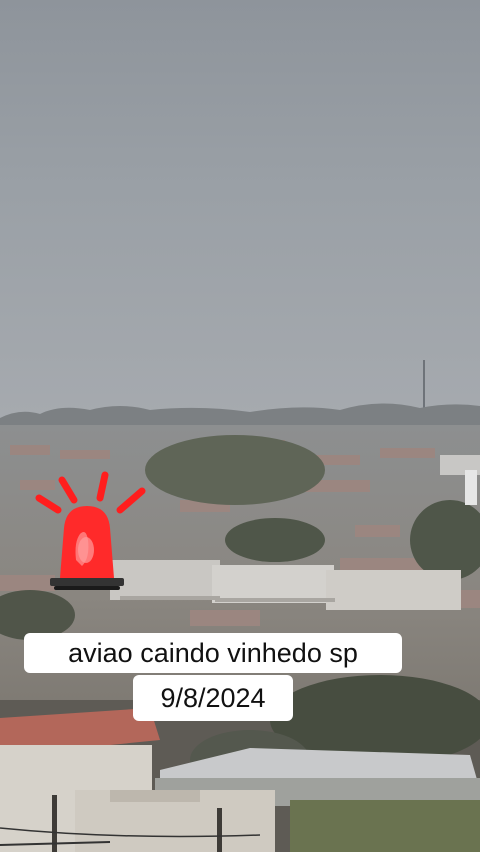 The height and width of the screenshot is (852, 480). I want to click on caption-line-1: aviao caindo vinhedo sp, so click(213, 653).